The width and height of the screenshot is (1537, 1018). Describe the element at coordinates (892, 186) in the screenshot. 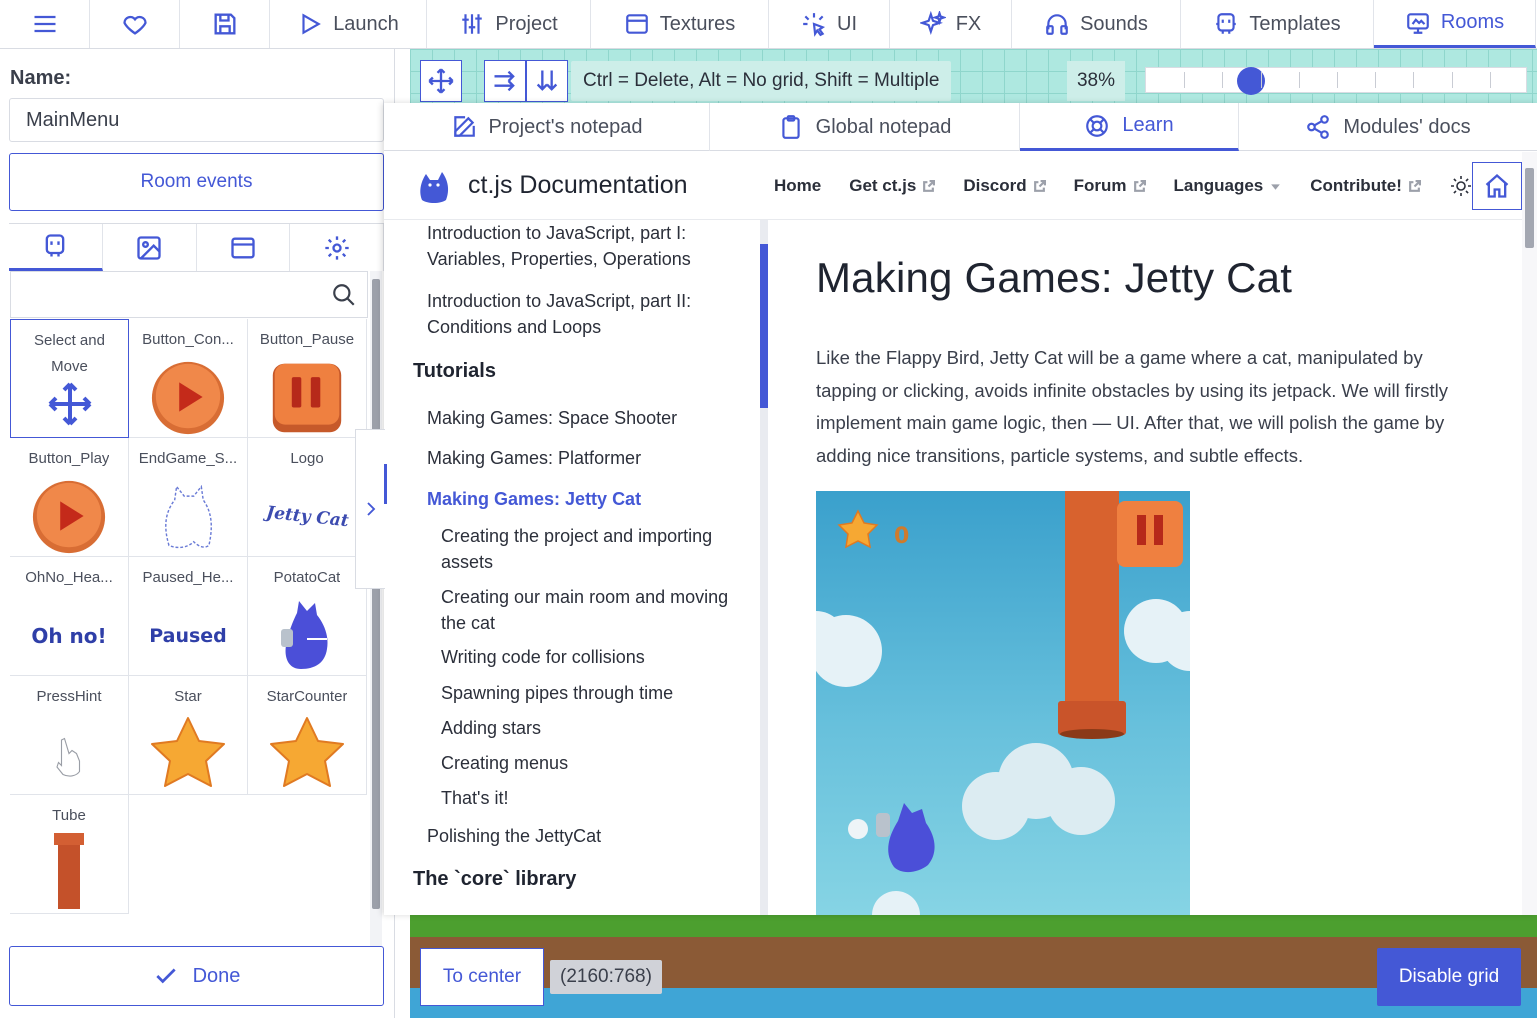

I see `nav-get-ctjs: Get ct.js` at that location.